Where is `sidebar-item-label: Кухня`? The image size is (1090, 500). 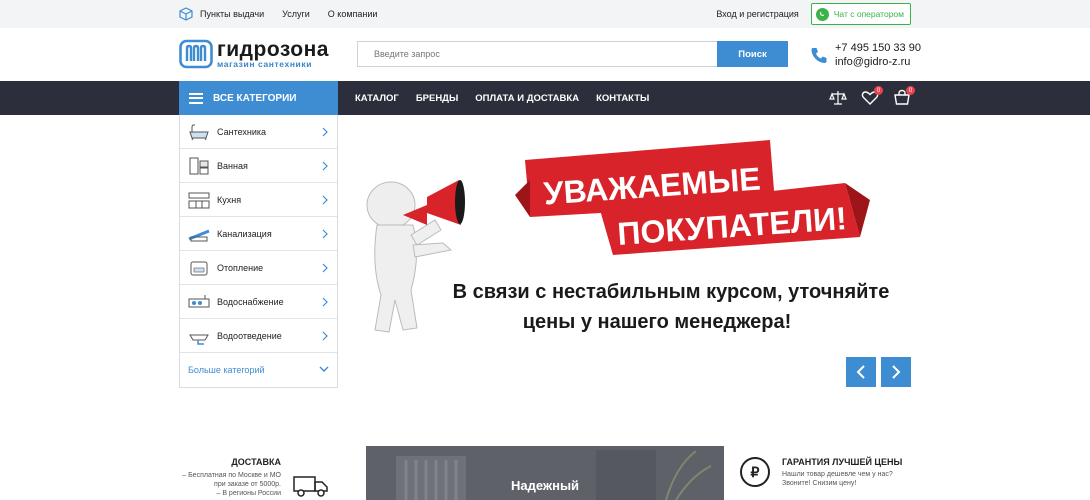 sidebar-item-label: Кухня is located at coordinates (229, 199).